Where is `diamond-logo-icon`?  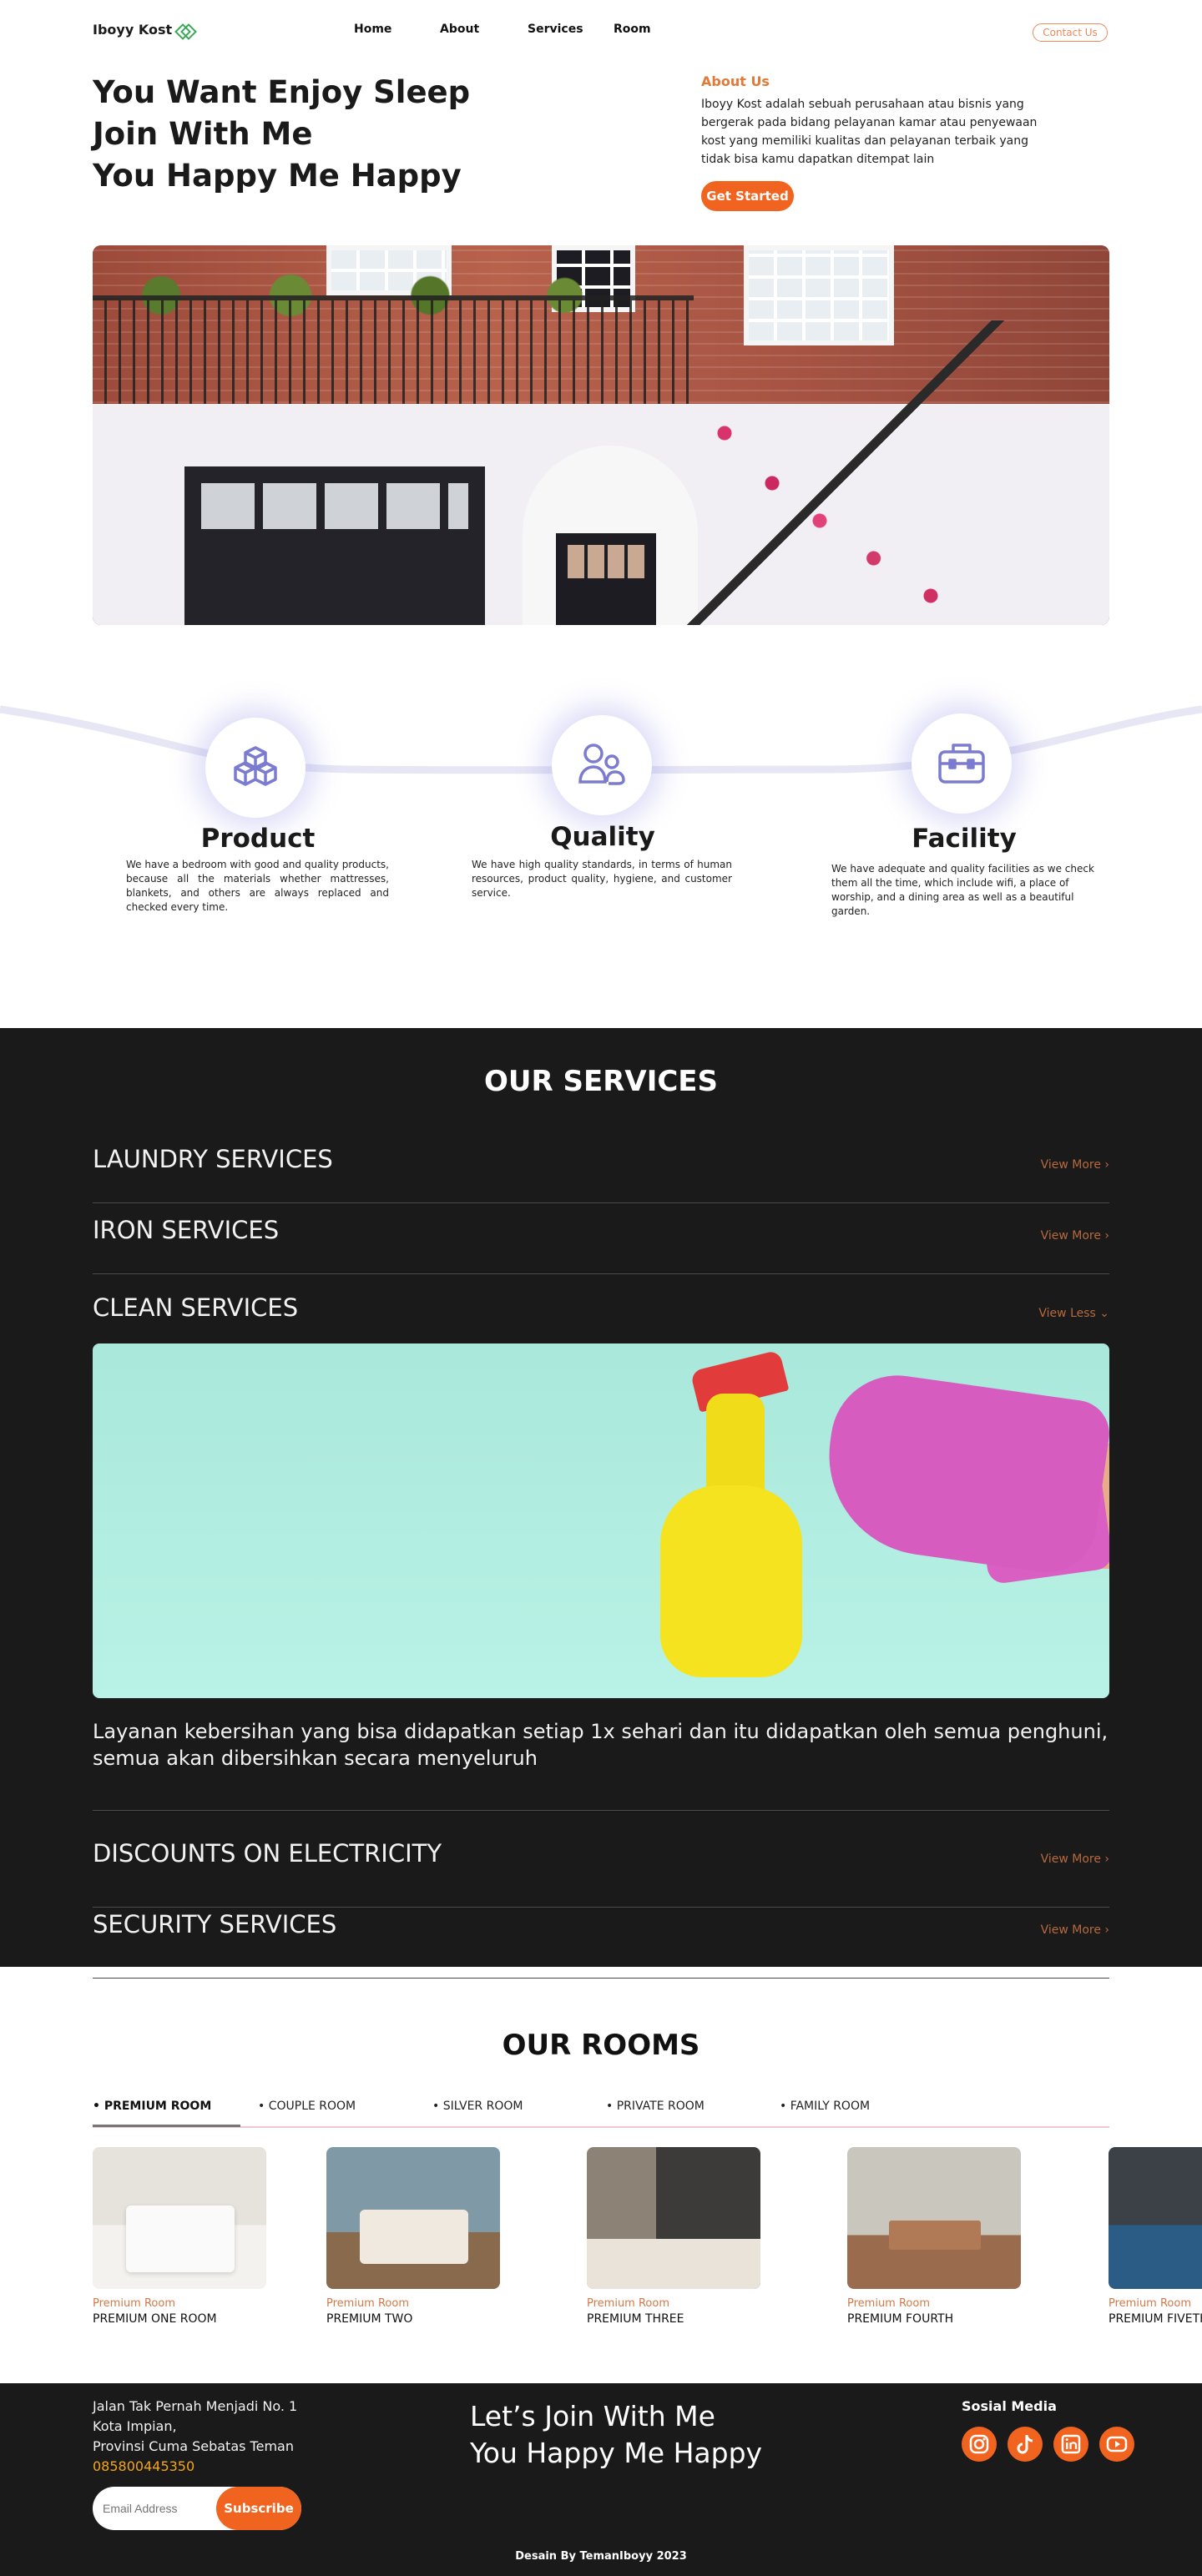
diamond-logo-icon is located at coordinates (185, 30).